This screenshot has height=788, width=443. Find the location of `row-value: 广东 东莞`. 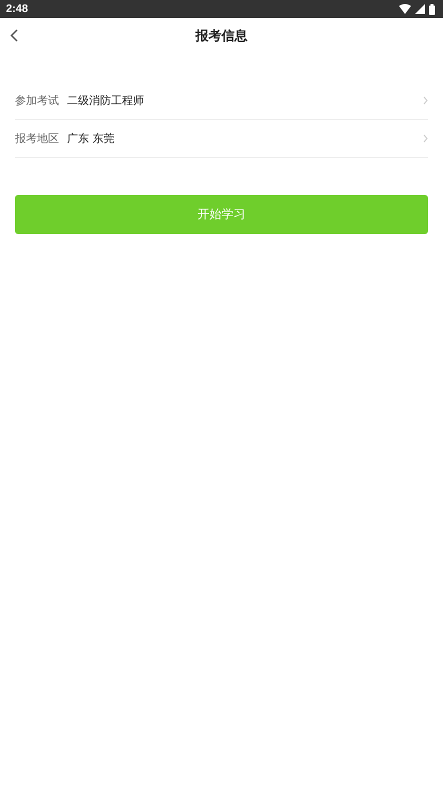

row-value: 广东 东莞 is located at coordinates (91, 138).